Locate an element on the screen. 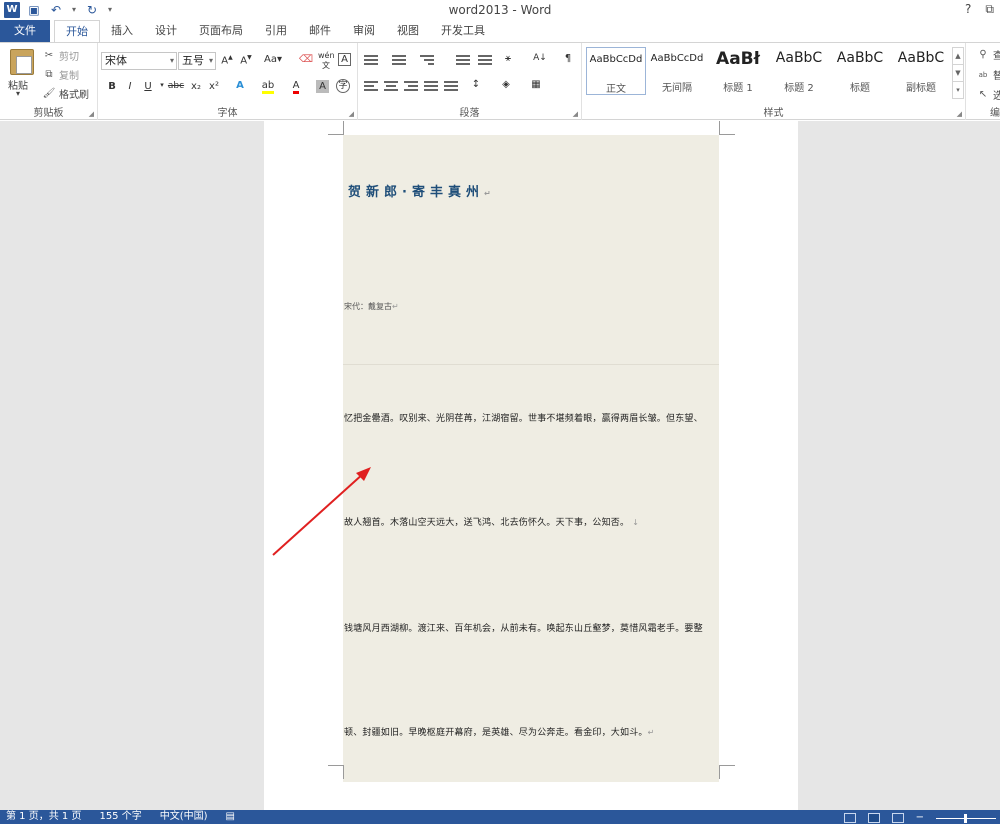 This screenshot has width=1000, height=825. window-controls: ? ⧉ is located at coordinates (979, 9).